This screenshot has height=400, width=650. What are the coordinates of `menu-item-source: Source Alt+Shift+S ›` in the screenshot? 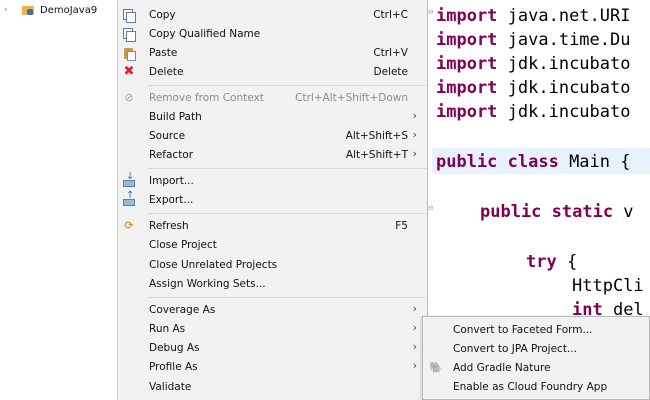 It's located at (273, 136).